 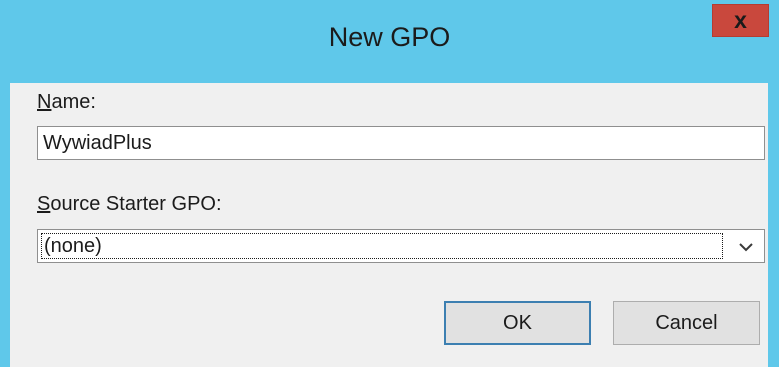 I want to click on selected-value: (none), so click(x=382, y=246).